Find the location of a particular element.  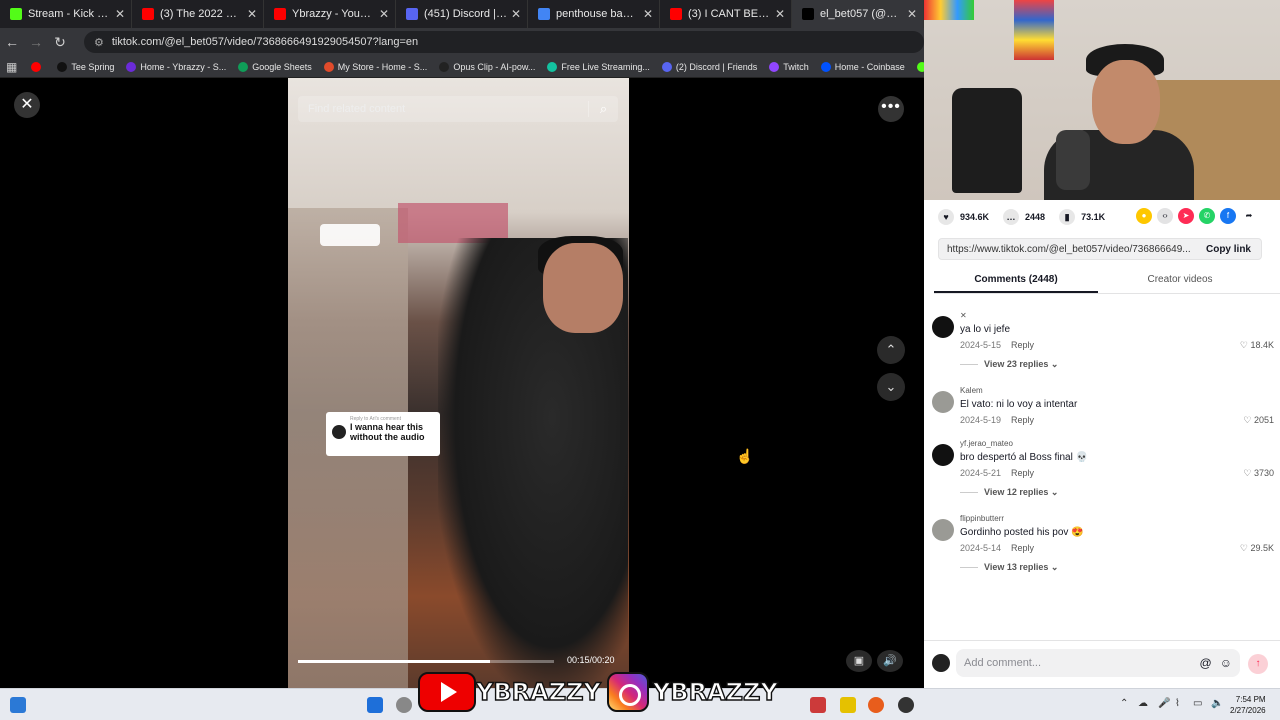

like-button: ♥ 934.6K is located at coordinates (963, 217).